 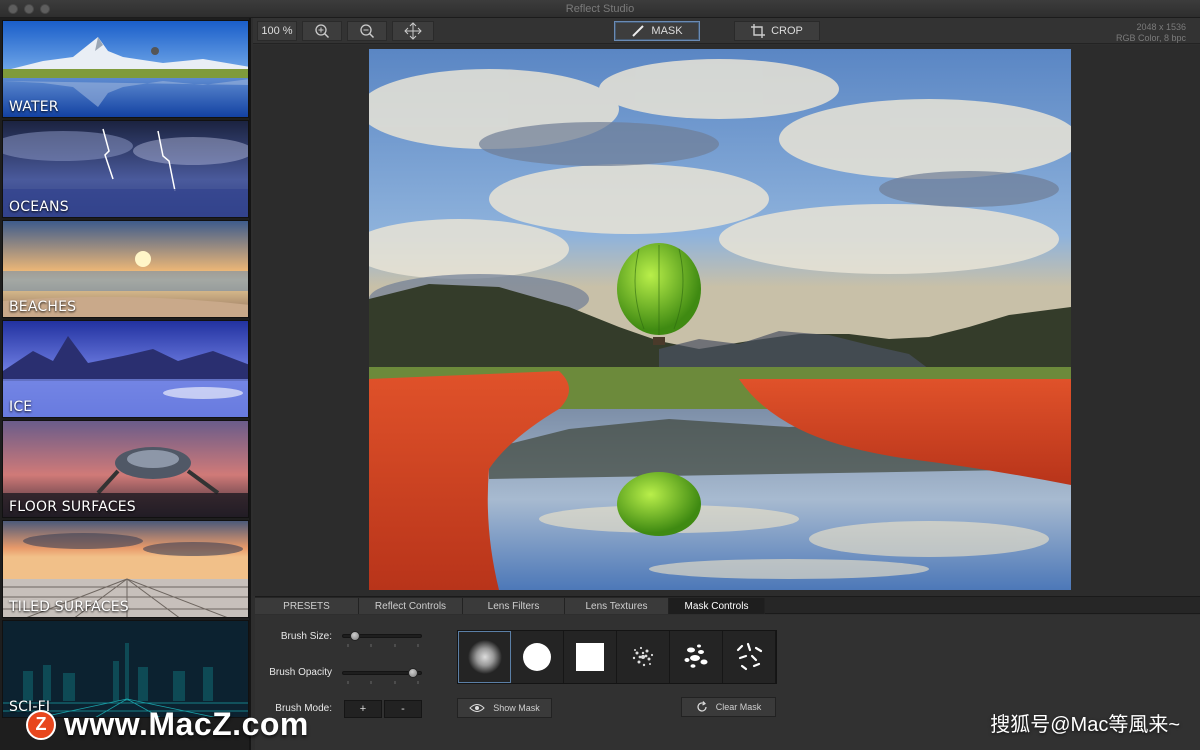 I want to click on tab-lens-filters: Lens Filters, so click(x=514, y=606).